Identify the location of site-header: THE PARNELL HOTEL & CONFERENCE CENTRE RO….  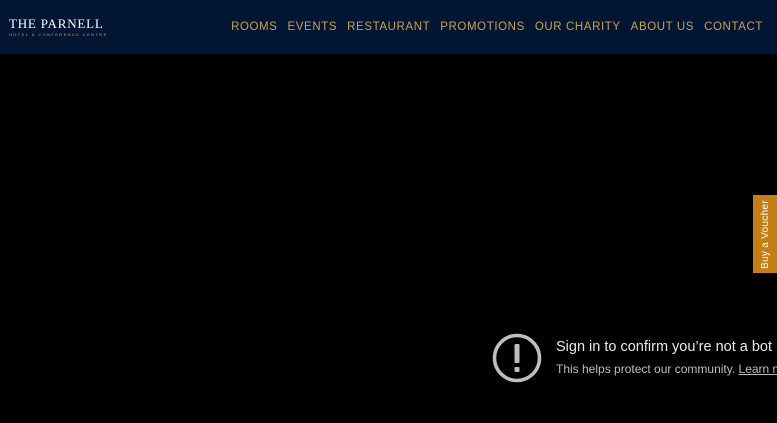
(388, 27).